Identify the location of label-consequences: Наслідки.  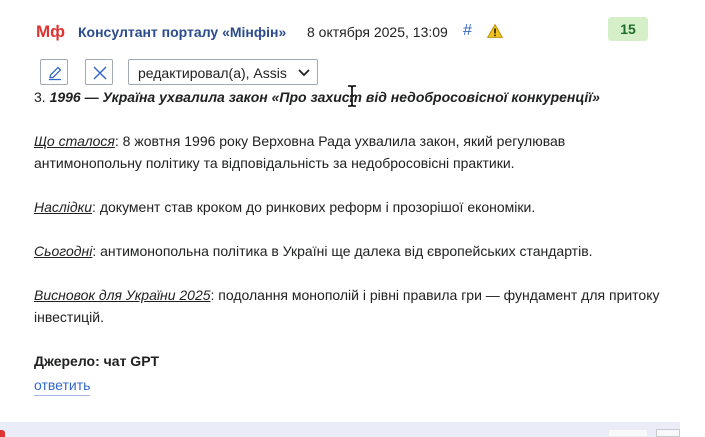
(63, 207).